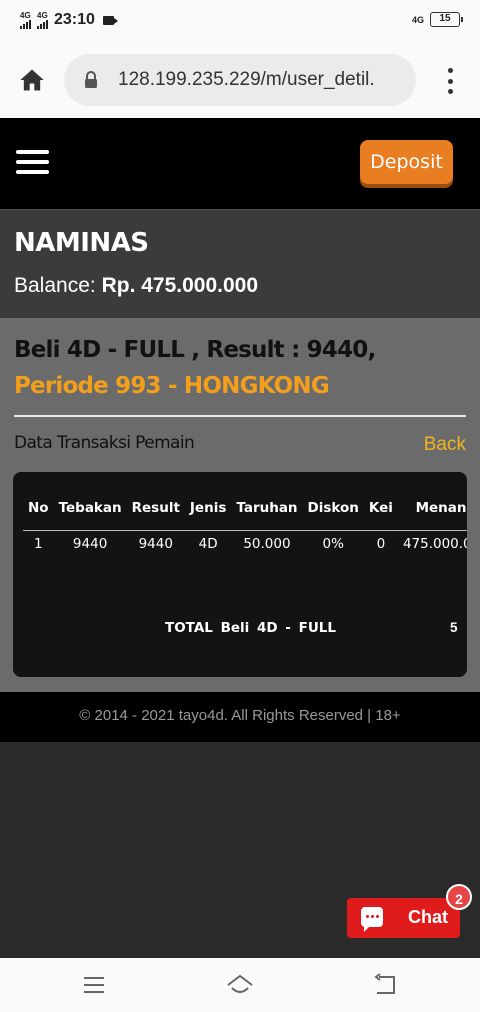  Describe the element at coordinates (428, 917) in the screenshot. I see `chat-label: Chat` at that location.